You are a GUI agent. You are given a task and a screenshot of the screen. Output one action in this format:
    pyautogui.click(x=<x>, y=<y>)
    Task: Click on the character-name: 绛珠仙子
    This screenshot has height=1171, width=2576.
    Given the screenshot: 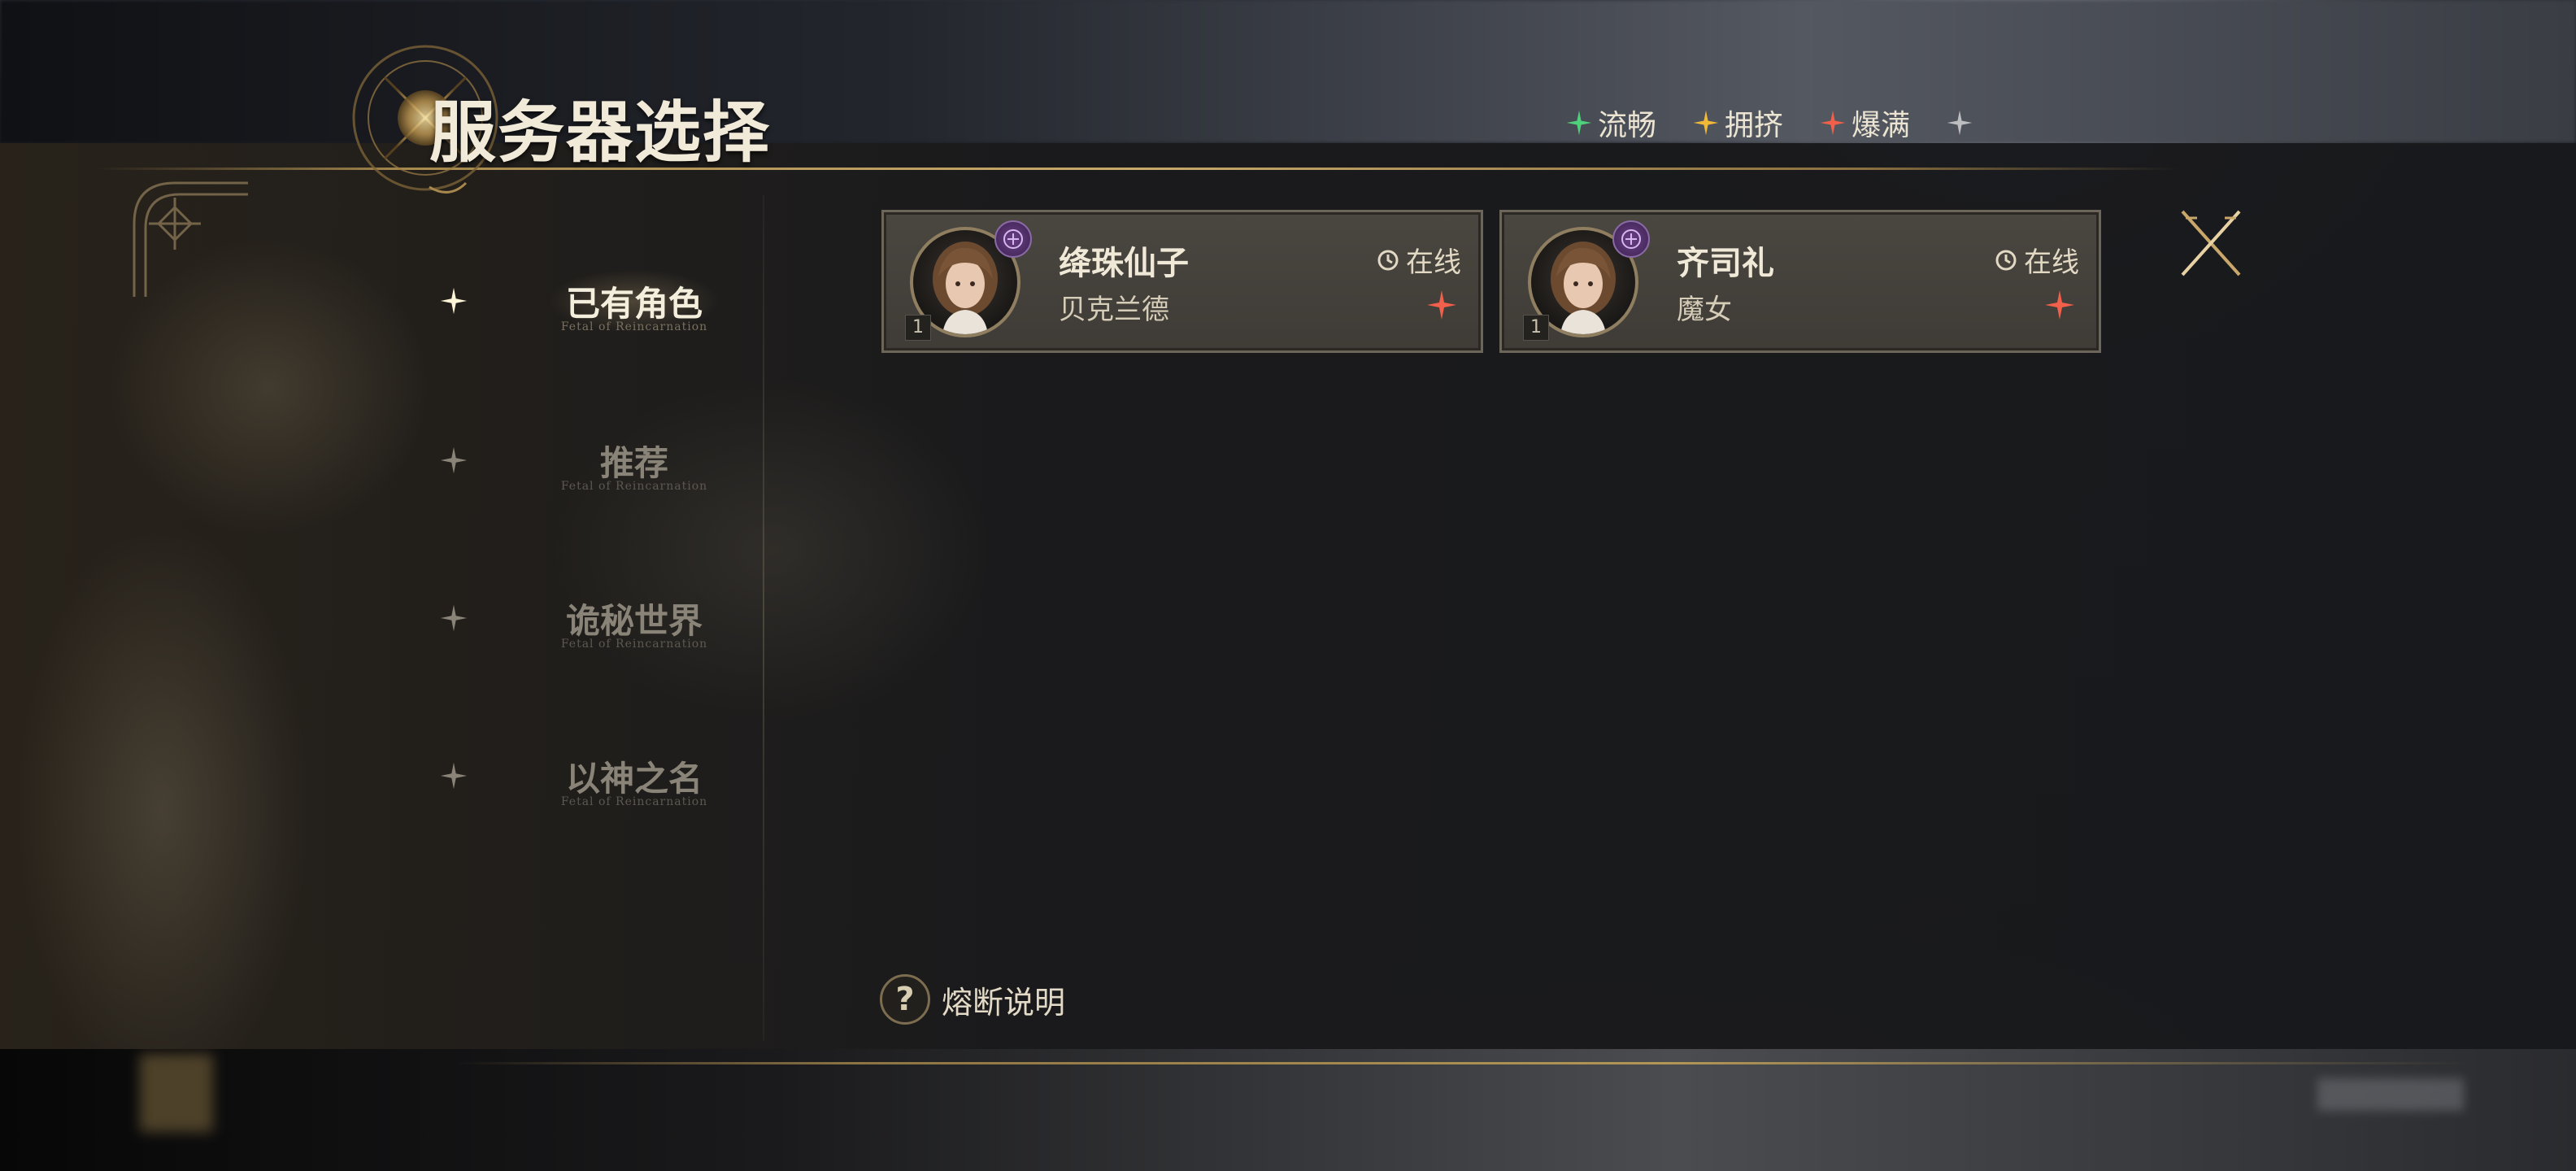 What is the action you would take?
    pyautogui.click(x=1124, y=263)
    